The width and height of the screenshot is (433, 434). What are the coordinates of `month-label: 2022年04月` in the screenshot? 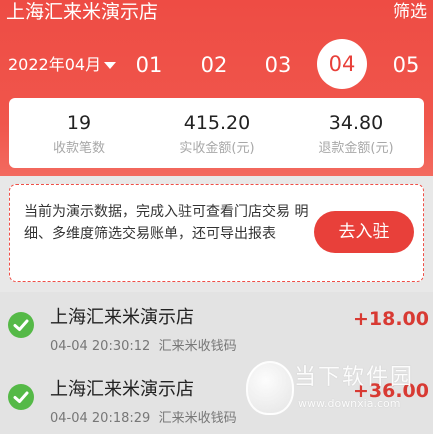 It's located at (55, 64).